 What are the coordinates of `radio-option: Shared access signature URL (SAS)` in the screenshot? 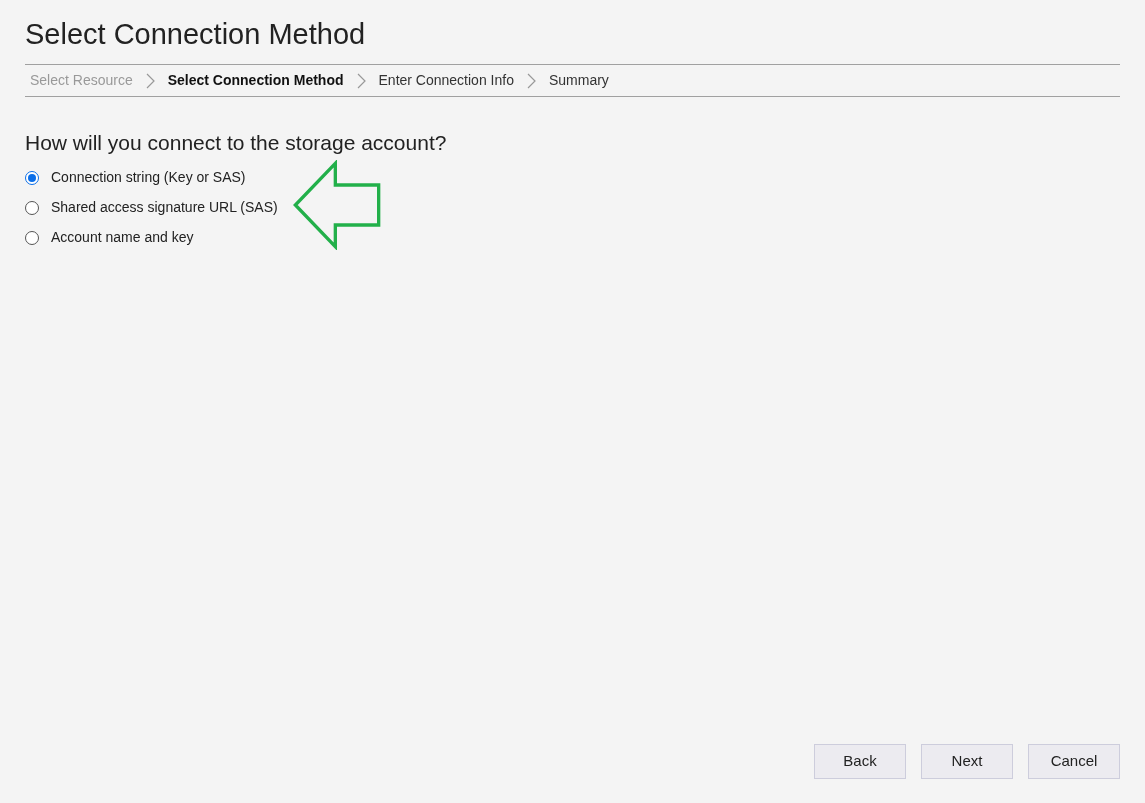 It's located at (151, 207).